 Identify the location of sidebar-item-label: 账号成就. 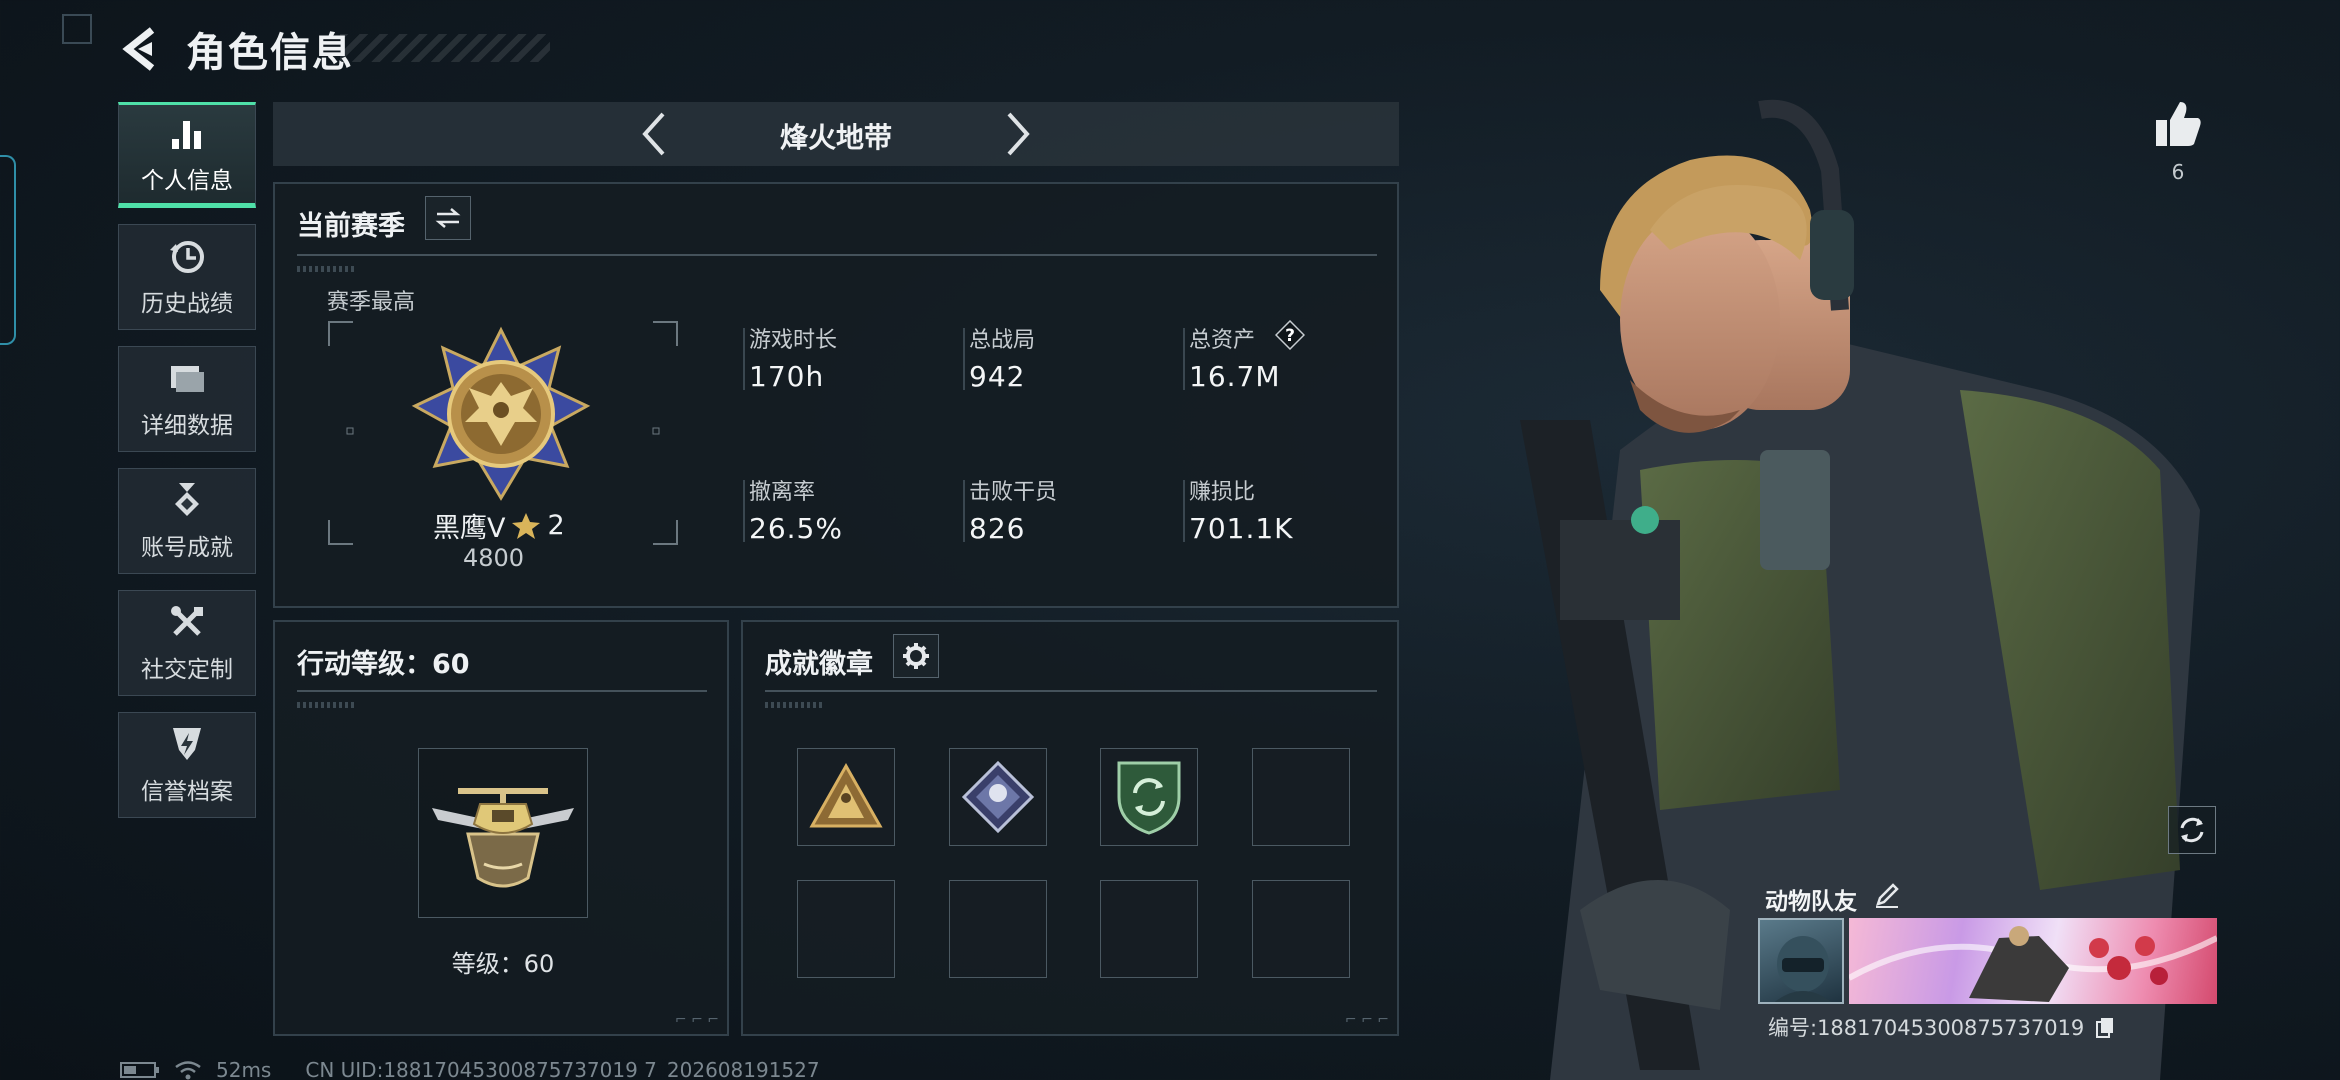
(187, 548).